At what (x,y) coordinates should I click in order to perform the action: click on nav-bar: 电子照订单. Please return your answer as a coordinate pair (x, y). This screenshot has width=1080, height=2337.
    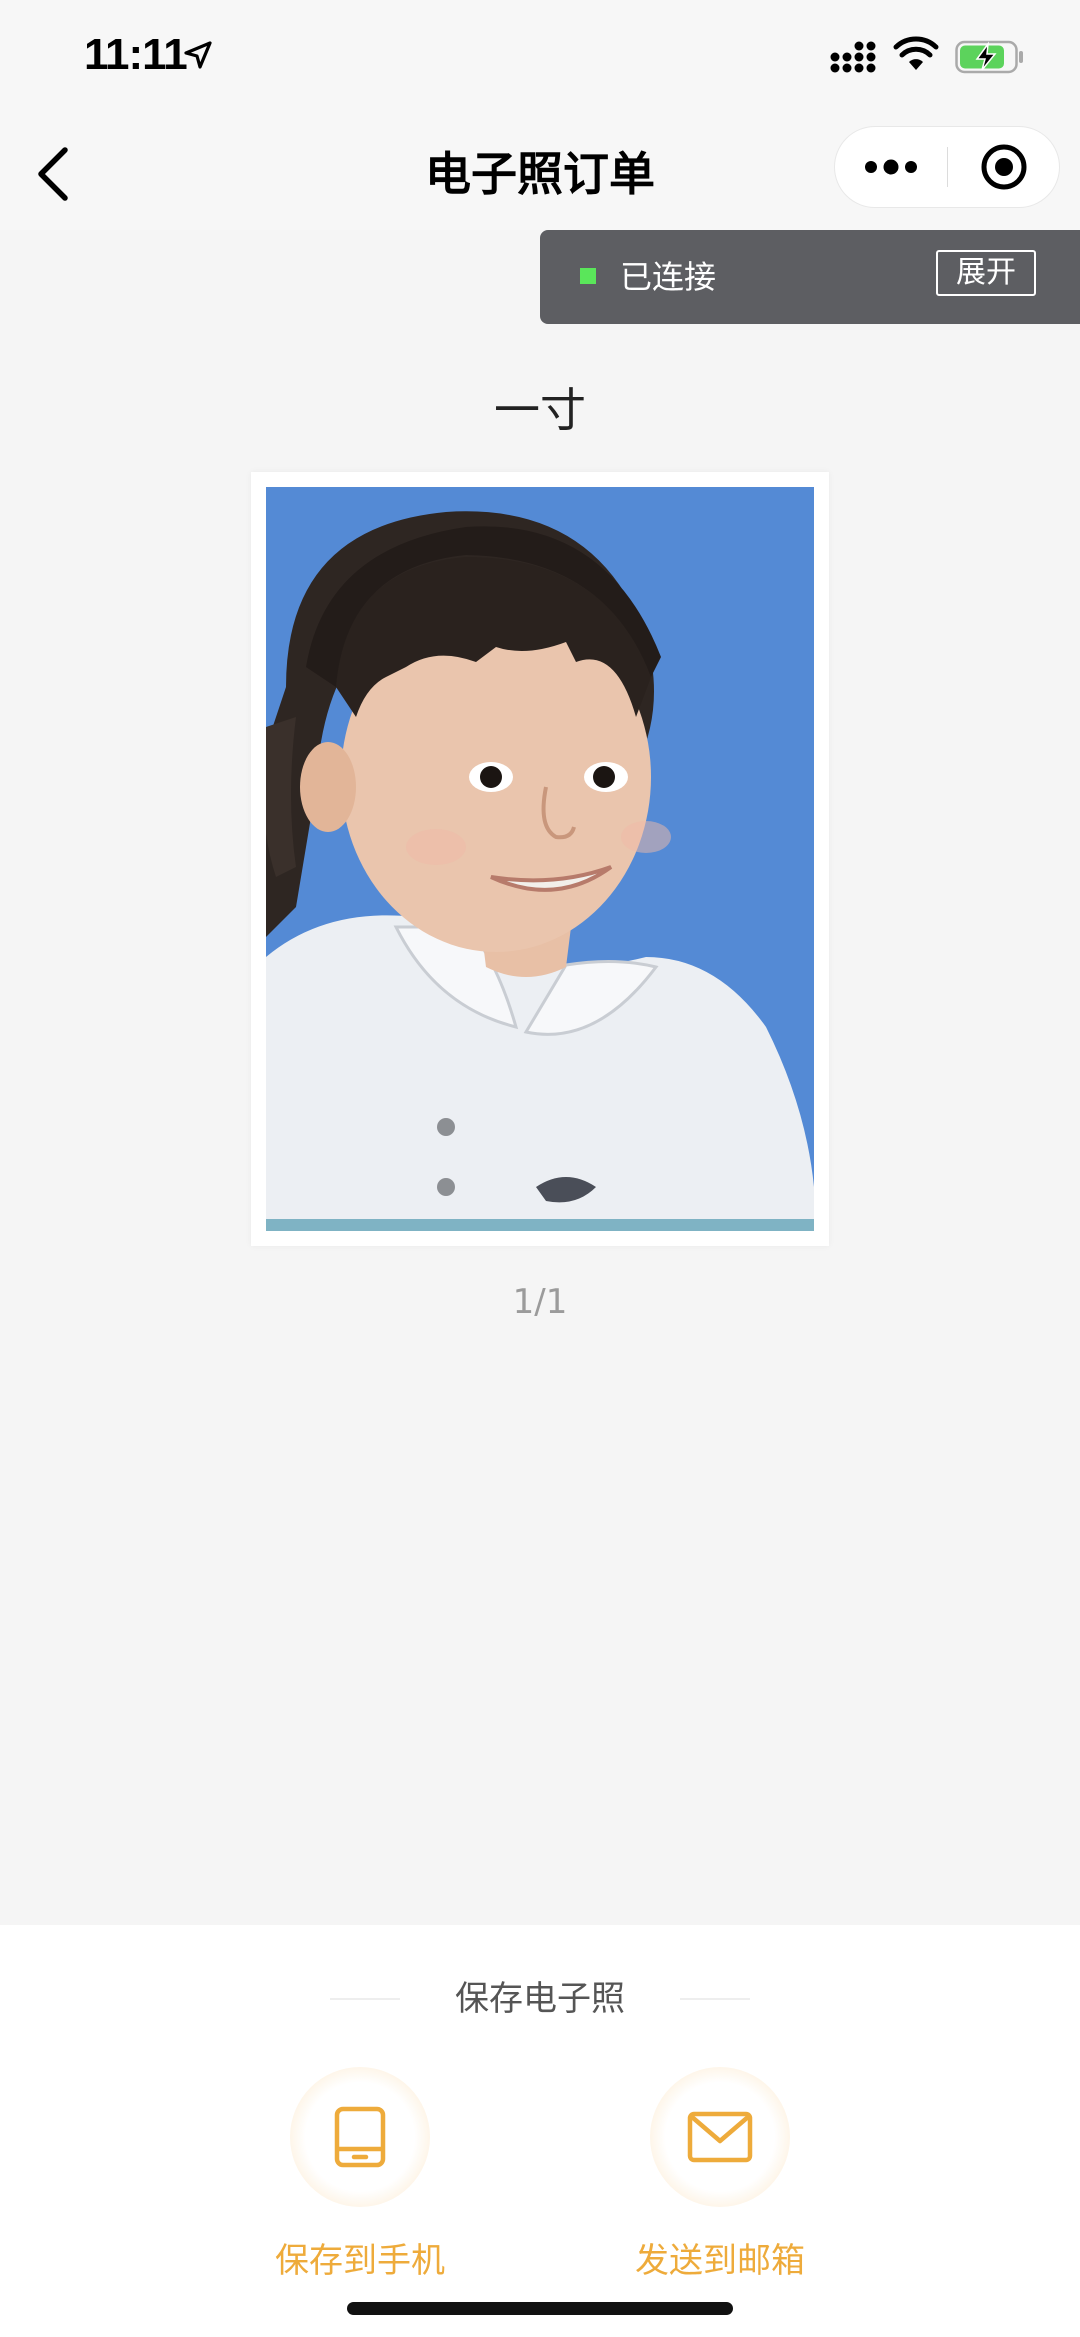
    Looking at the image, I should click on (540, 174).